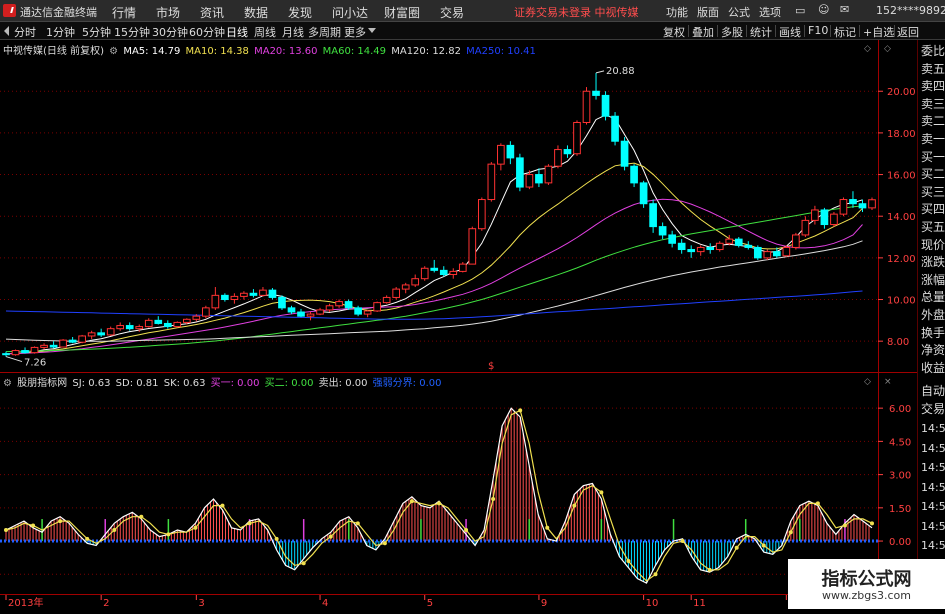 The width and height of the screenshot is (945, 614). What do you see at coordinates (933, 262) in the screenshot?
I see `quote-label: 涨跌` at bounding box center [933, 262].